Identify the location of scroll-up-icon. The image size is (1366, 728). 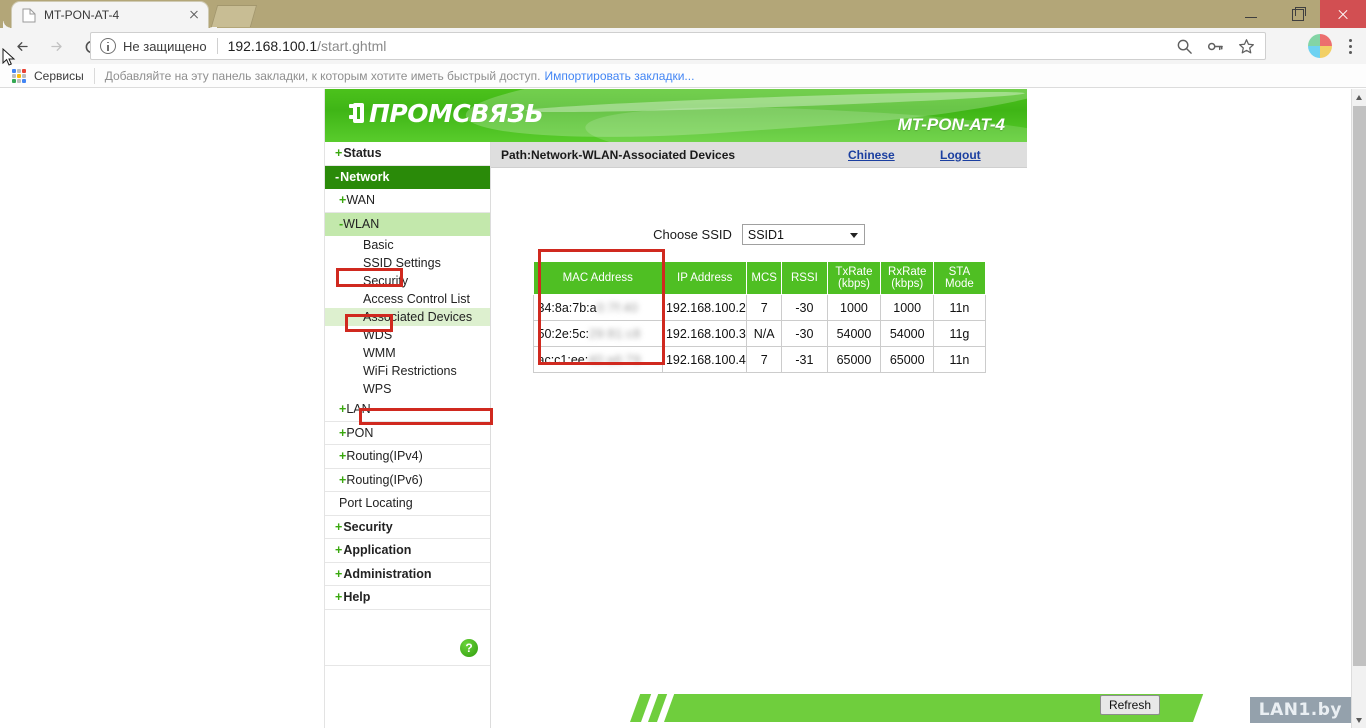
(1359, 97).